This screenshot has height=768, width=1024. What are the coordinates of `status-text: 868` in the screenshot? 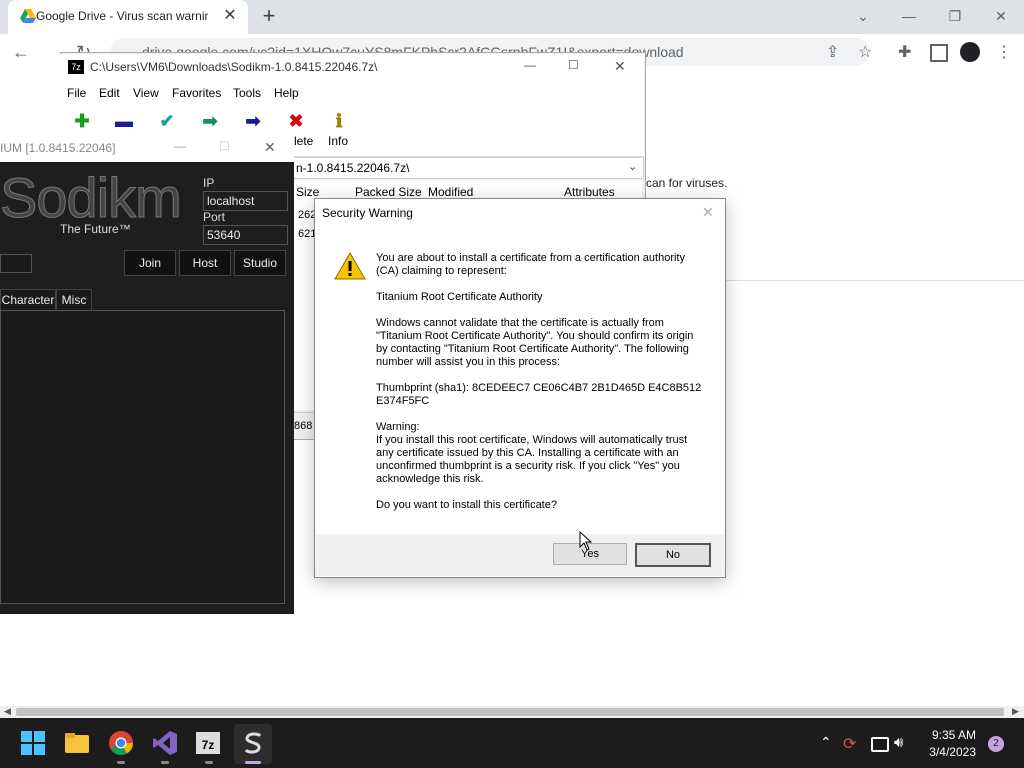 It's located at (303, 426).